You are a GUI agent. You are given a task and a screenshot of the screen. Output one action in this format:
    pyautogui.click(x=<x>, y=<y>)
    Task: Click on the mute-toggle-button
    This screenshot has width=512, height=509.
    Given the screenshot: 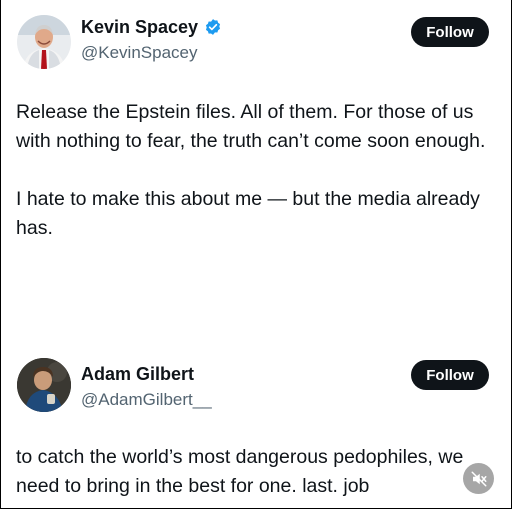 What is the action you would take?
    pyautogui.click(x=478, y=478)
    